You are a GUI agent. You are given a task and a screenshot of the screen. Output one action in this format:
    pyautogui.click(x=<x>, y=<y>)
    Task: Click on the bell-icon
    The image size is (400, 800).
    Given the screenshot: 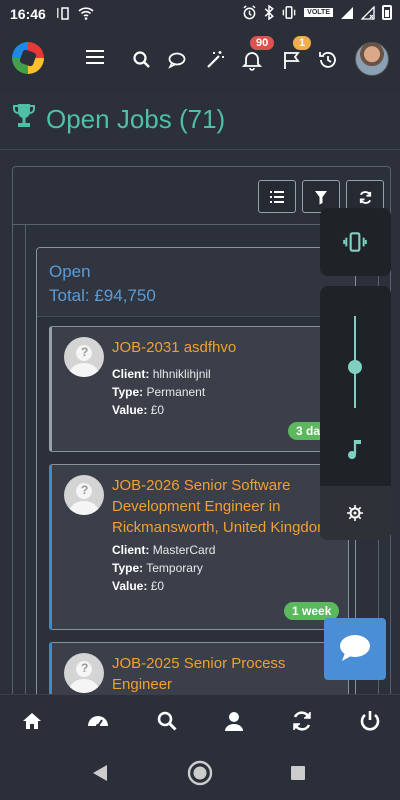 What is the action you would take?
    pyautogui.click(x=252, y=60)
    